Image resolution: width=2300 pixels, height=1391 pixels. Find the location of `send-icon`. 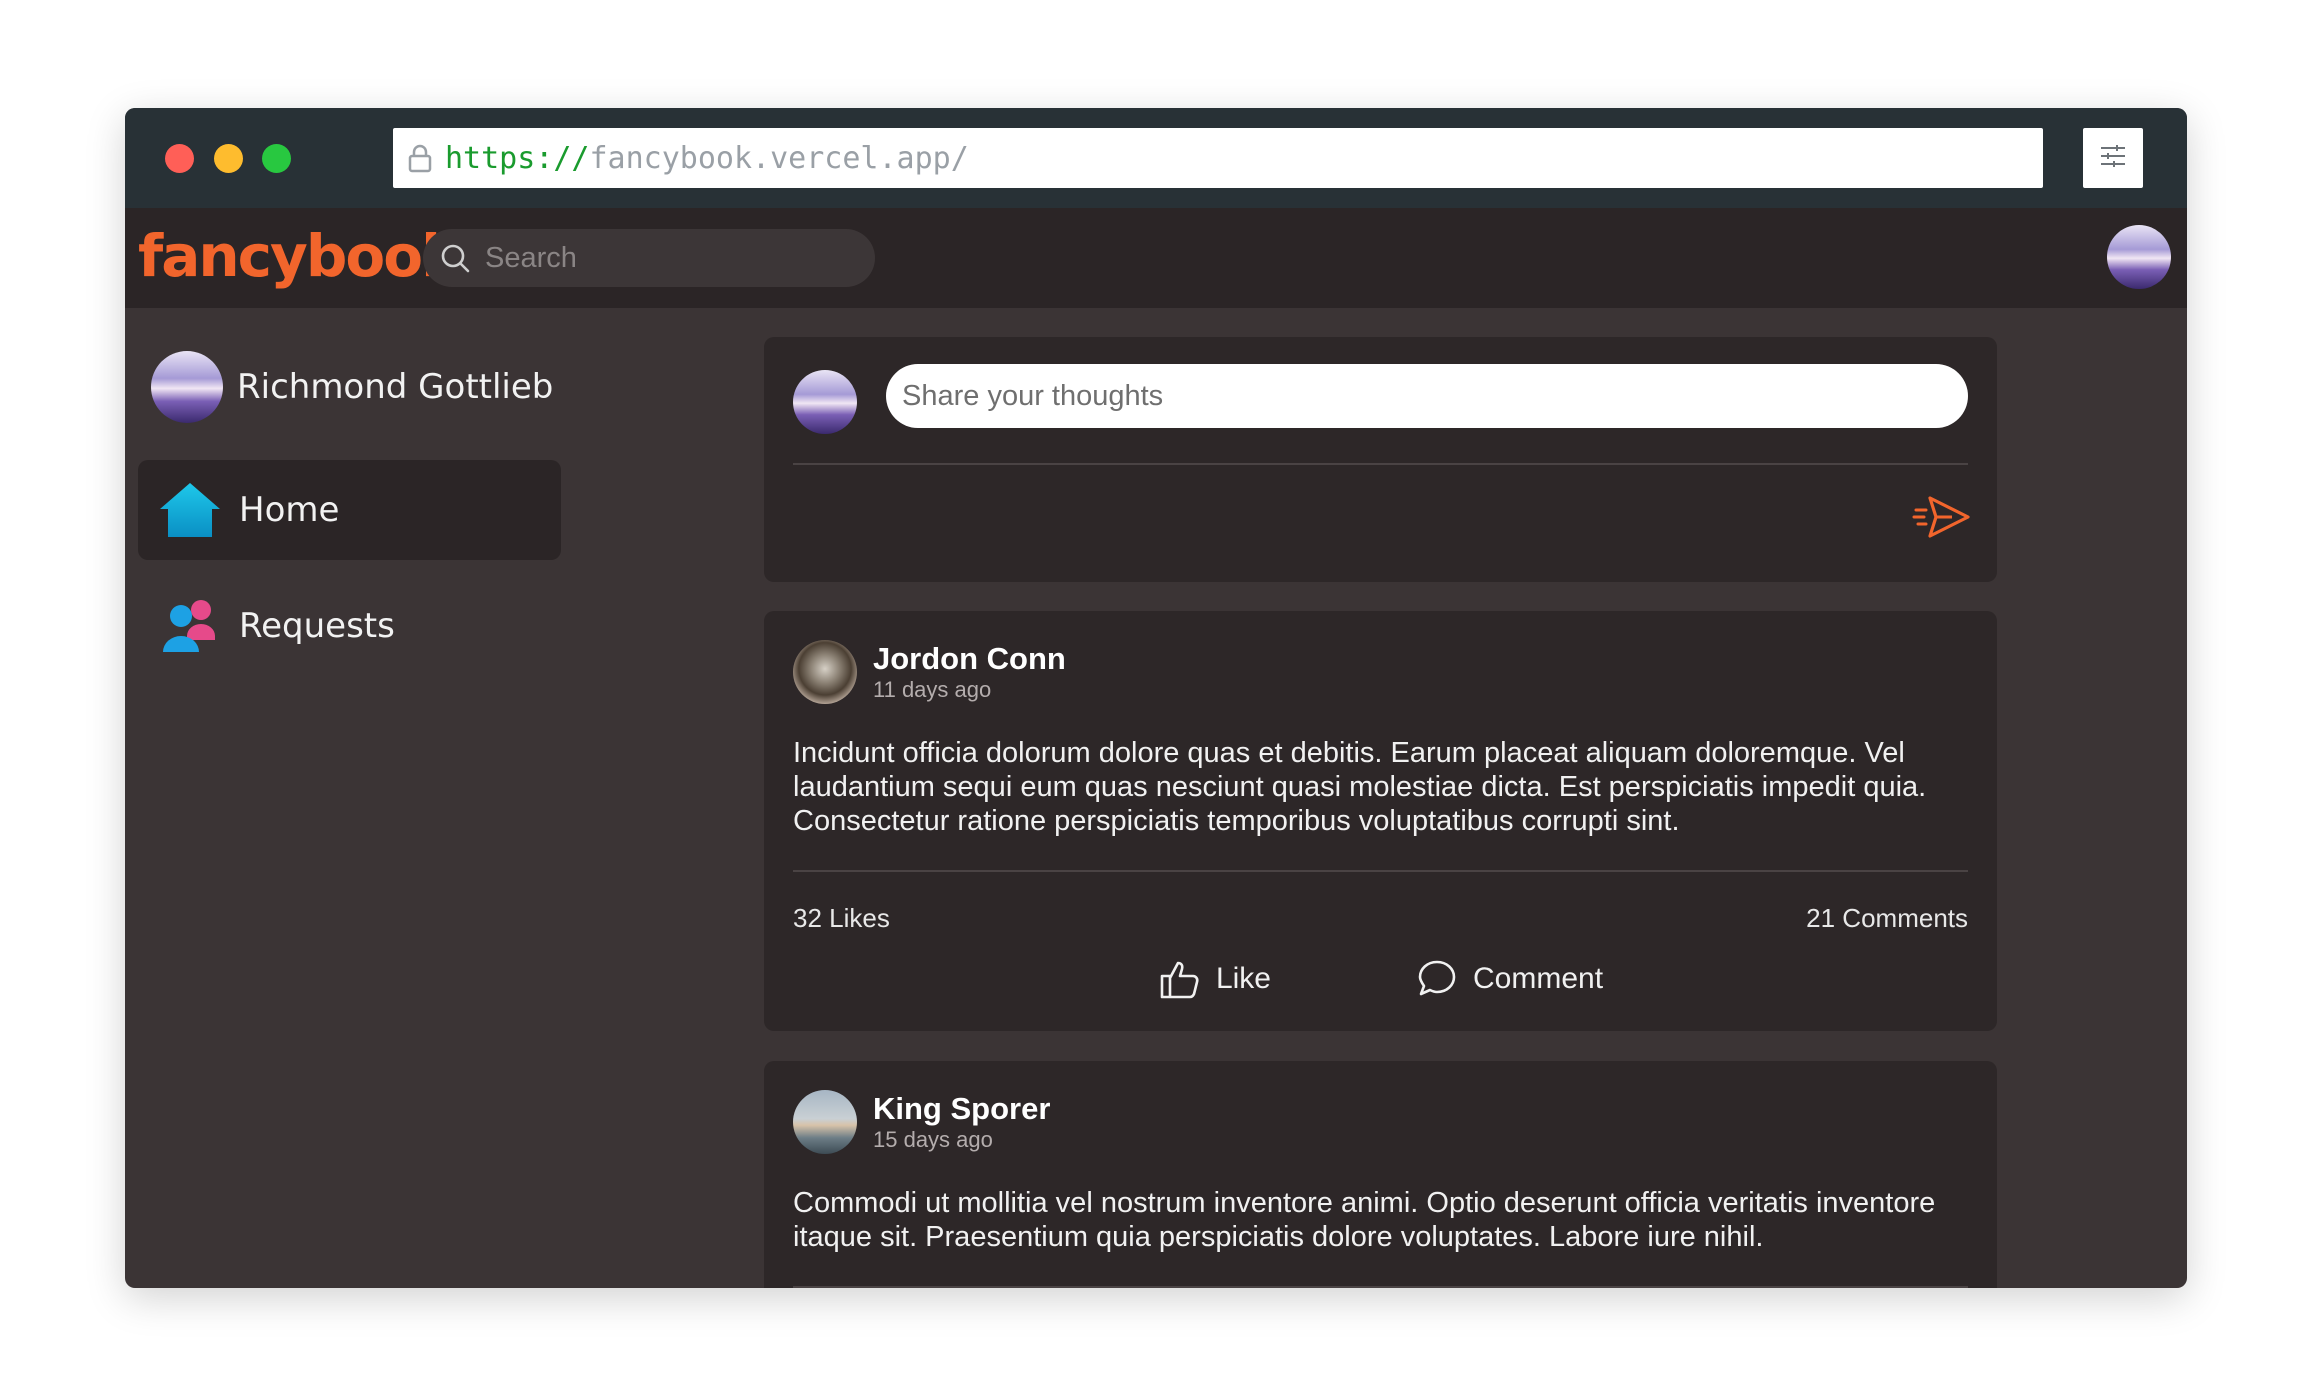

send-icon is located at coordinates (1942, 519).